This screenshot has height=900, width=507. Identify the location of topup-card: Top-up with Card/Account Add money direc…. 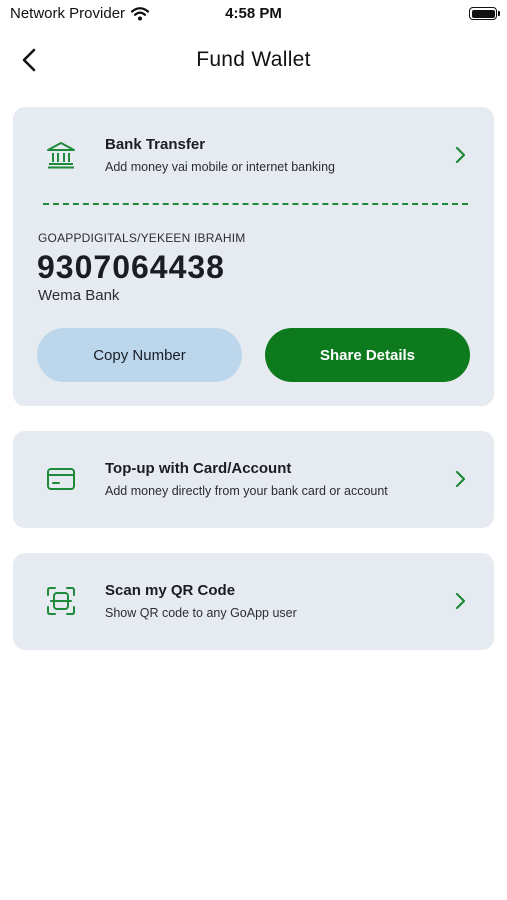
(253, 479).